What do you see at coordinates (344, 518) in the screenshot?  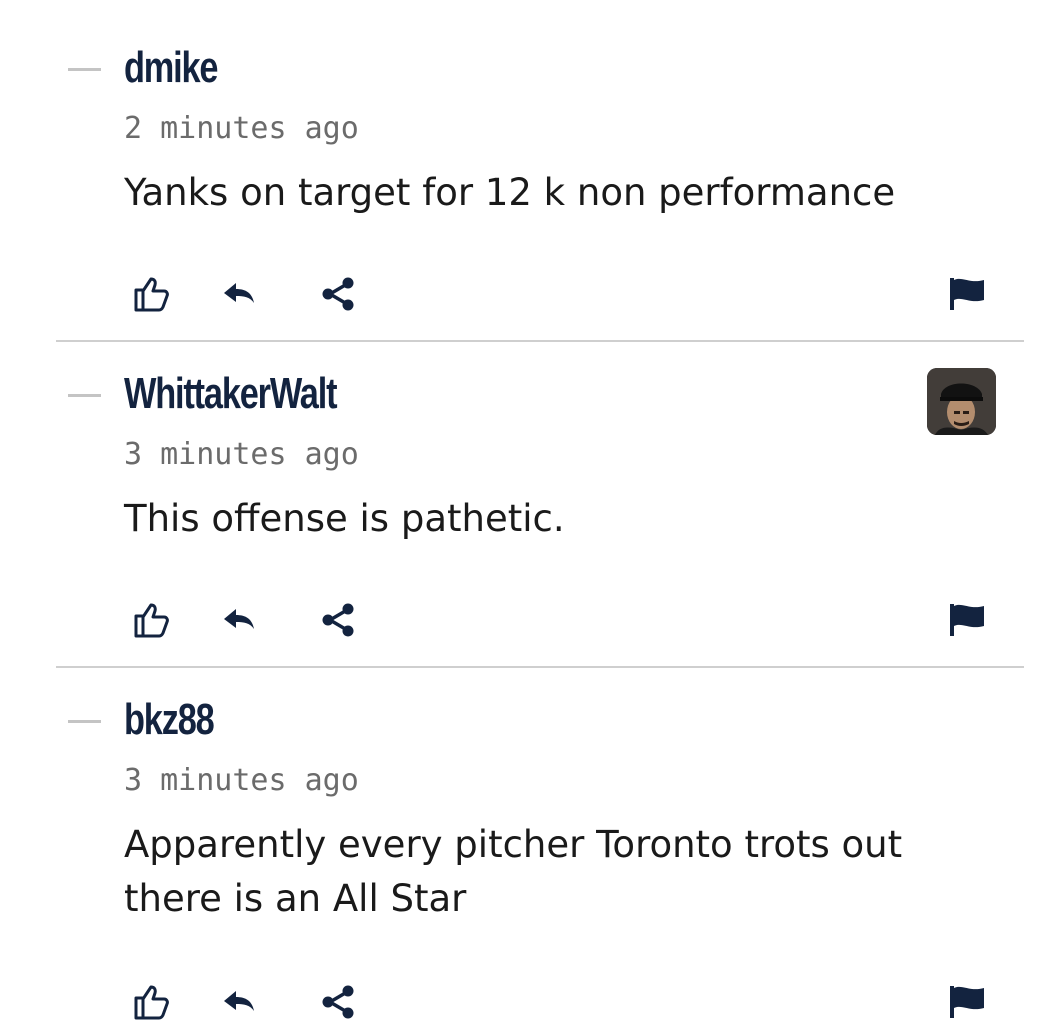 I see `comment-body: This offense is pathetic.` at bounding box center [344, 518].